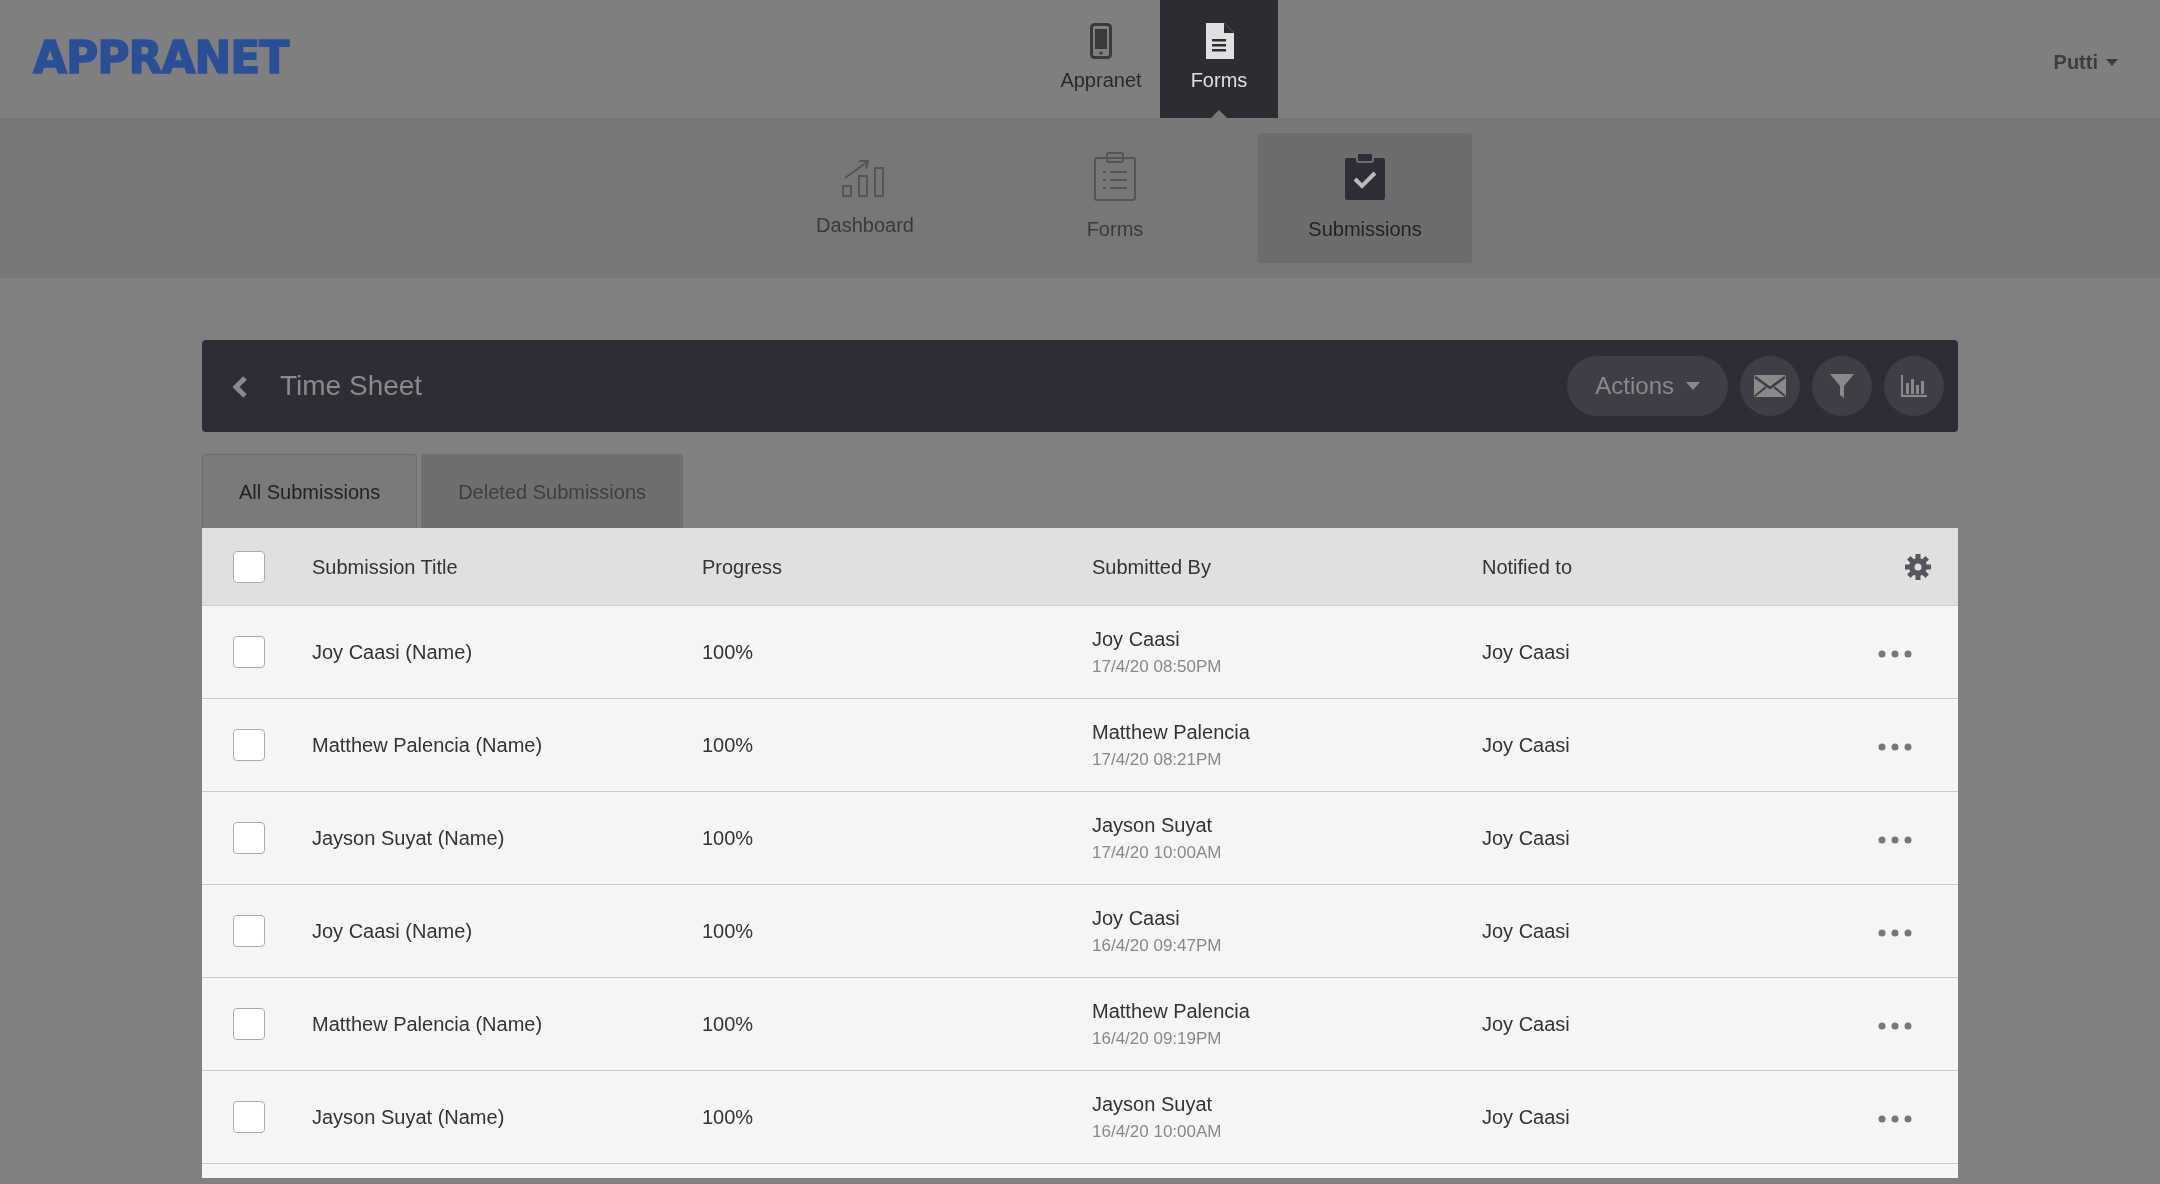  Describe the element at coordinates (742, 566) in the screenshot. I see `column-header: Progress` at that location.